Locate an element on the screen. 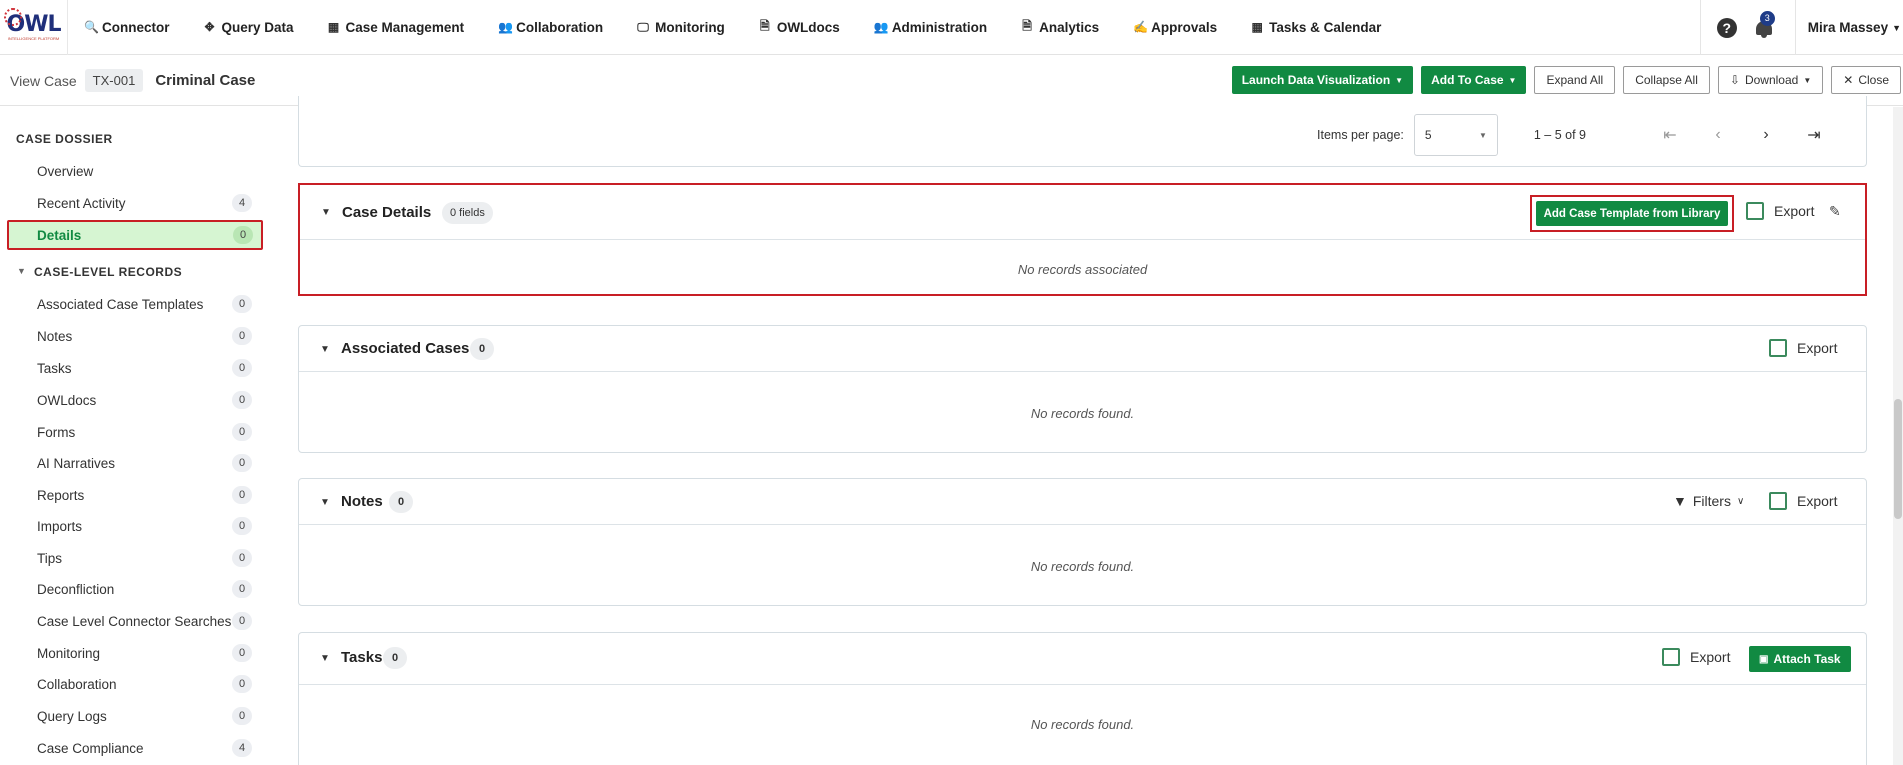 The image size is (1903, 765). sidebar-item-details: Details 0 is located at coordinates (135, 235).